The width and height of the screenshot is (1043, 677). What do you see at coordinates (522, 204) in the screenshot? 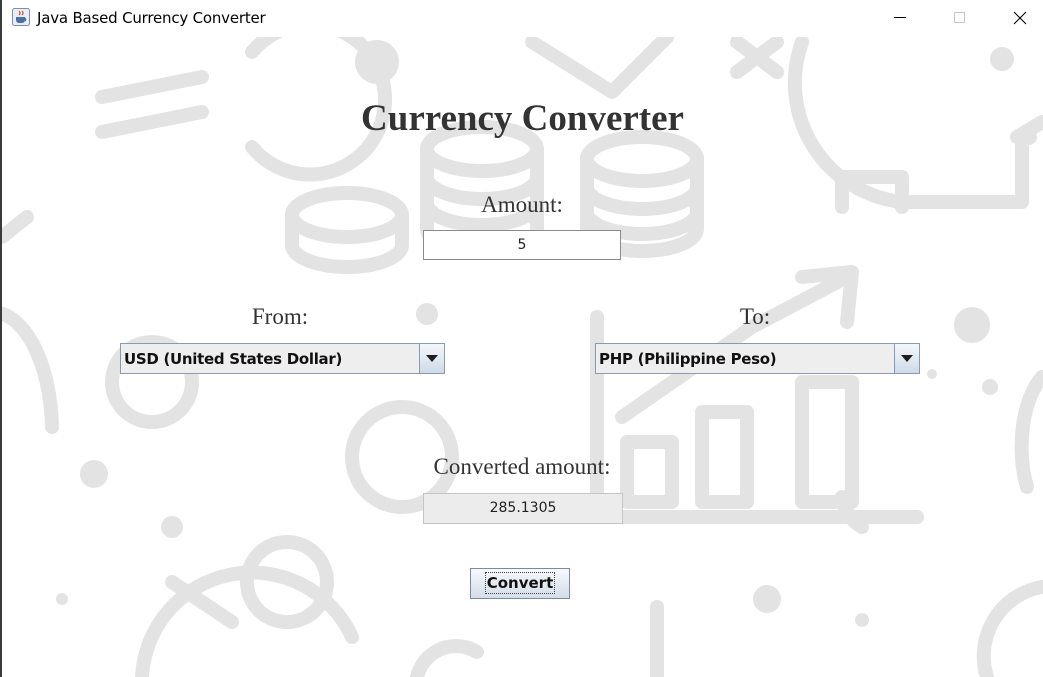
I see `amount-label: Amount:` at bounding box center [522, 204].